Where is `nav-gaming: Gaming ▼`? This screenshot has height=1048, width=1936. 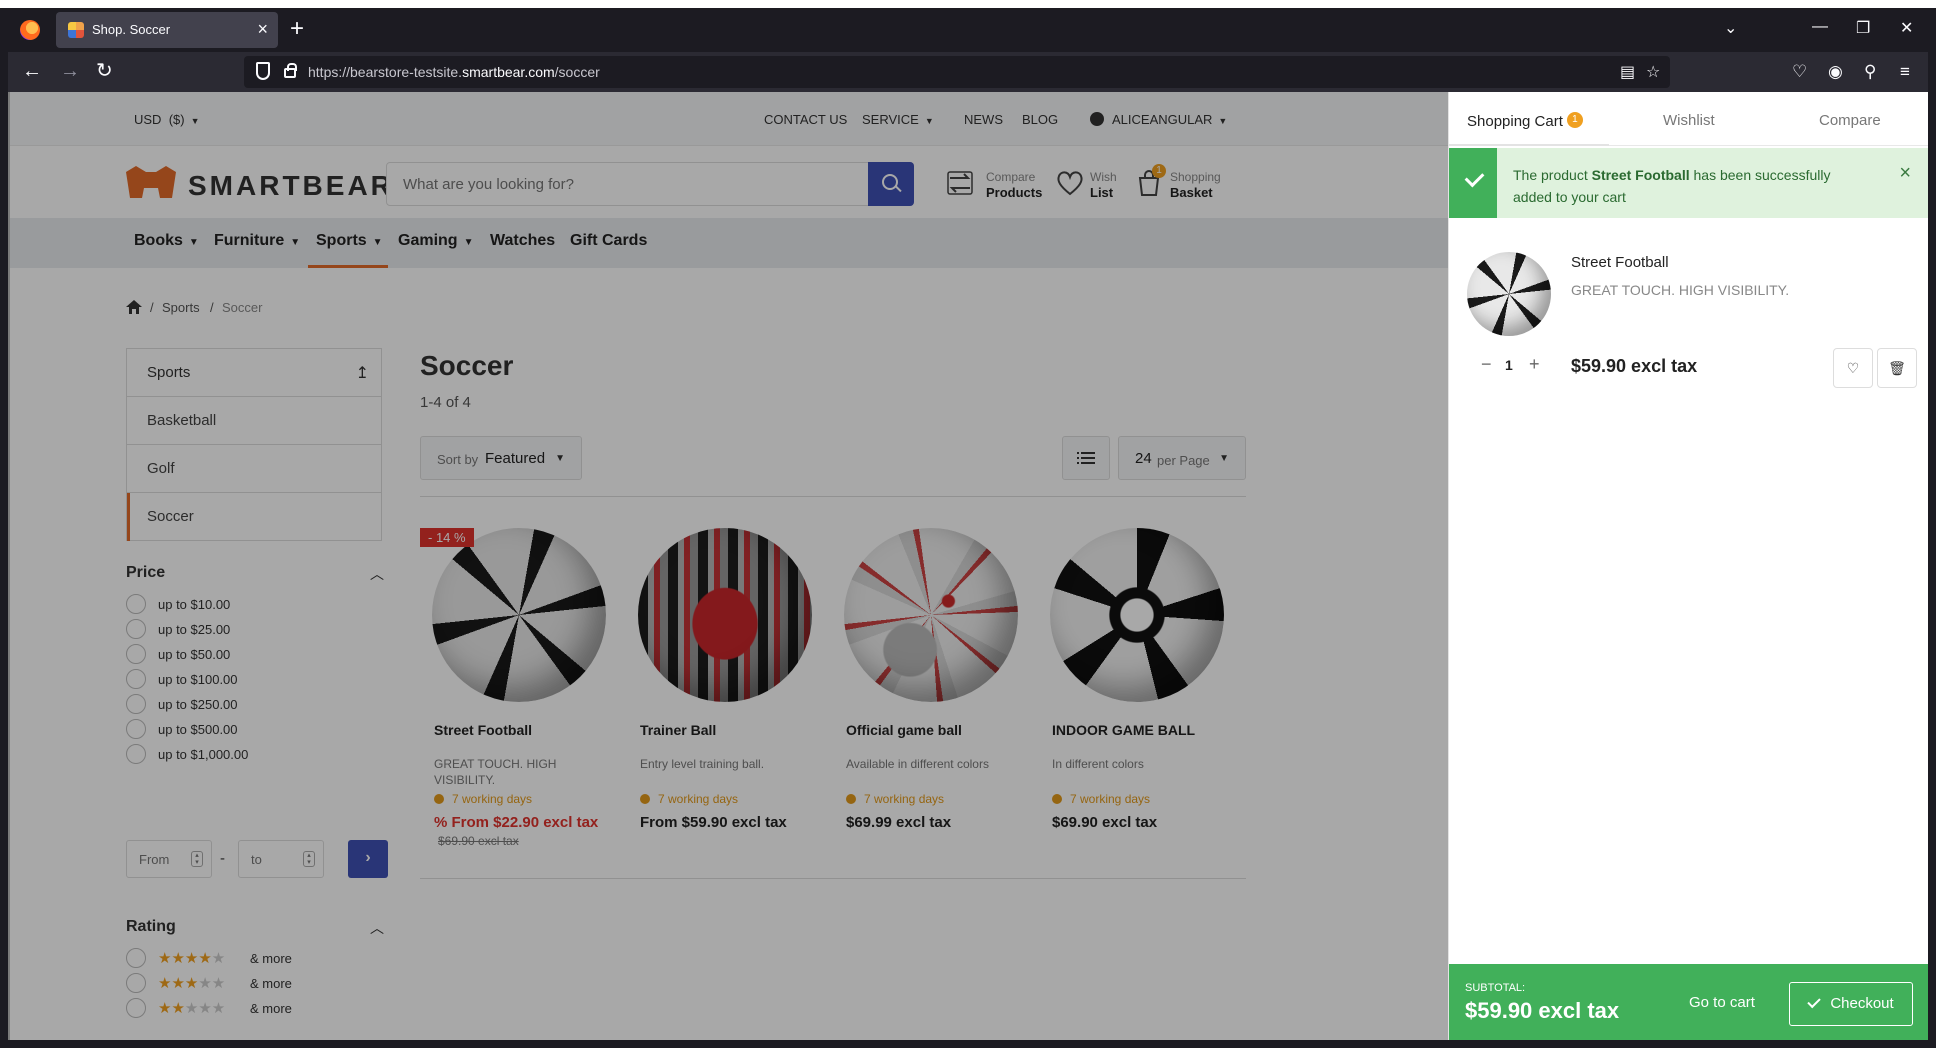
nav-gaming: Gaming ▼ is located at coordinates (435, 241).